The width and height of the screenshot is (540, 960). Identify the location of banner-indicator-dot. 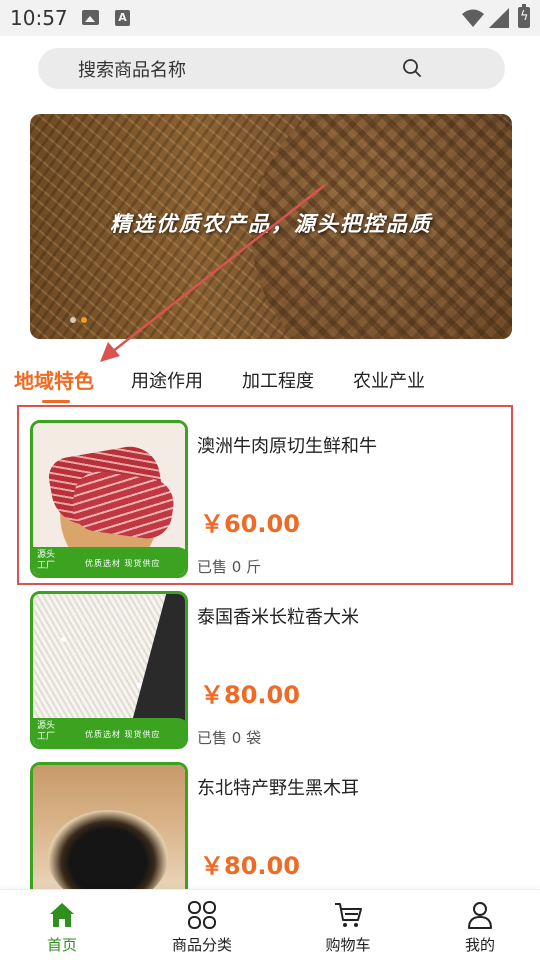
(73, 320).